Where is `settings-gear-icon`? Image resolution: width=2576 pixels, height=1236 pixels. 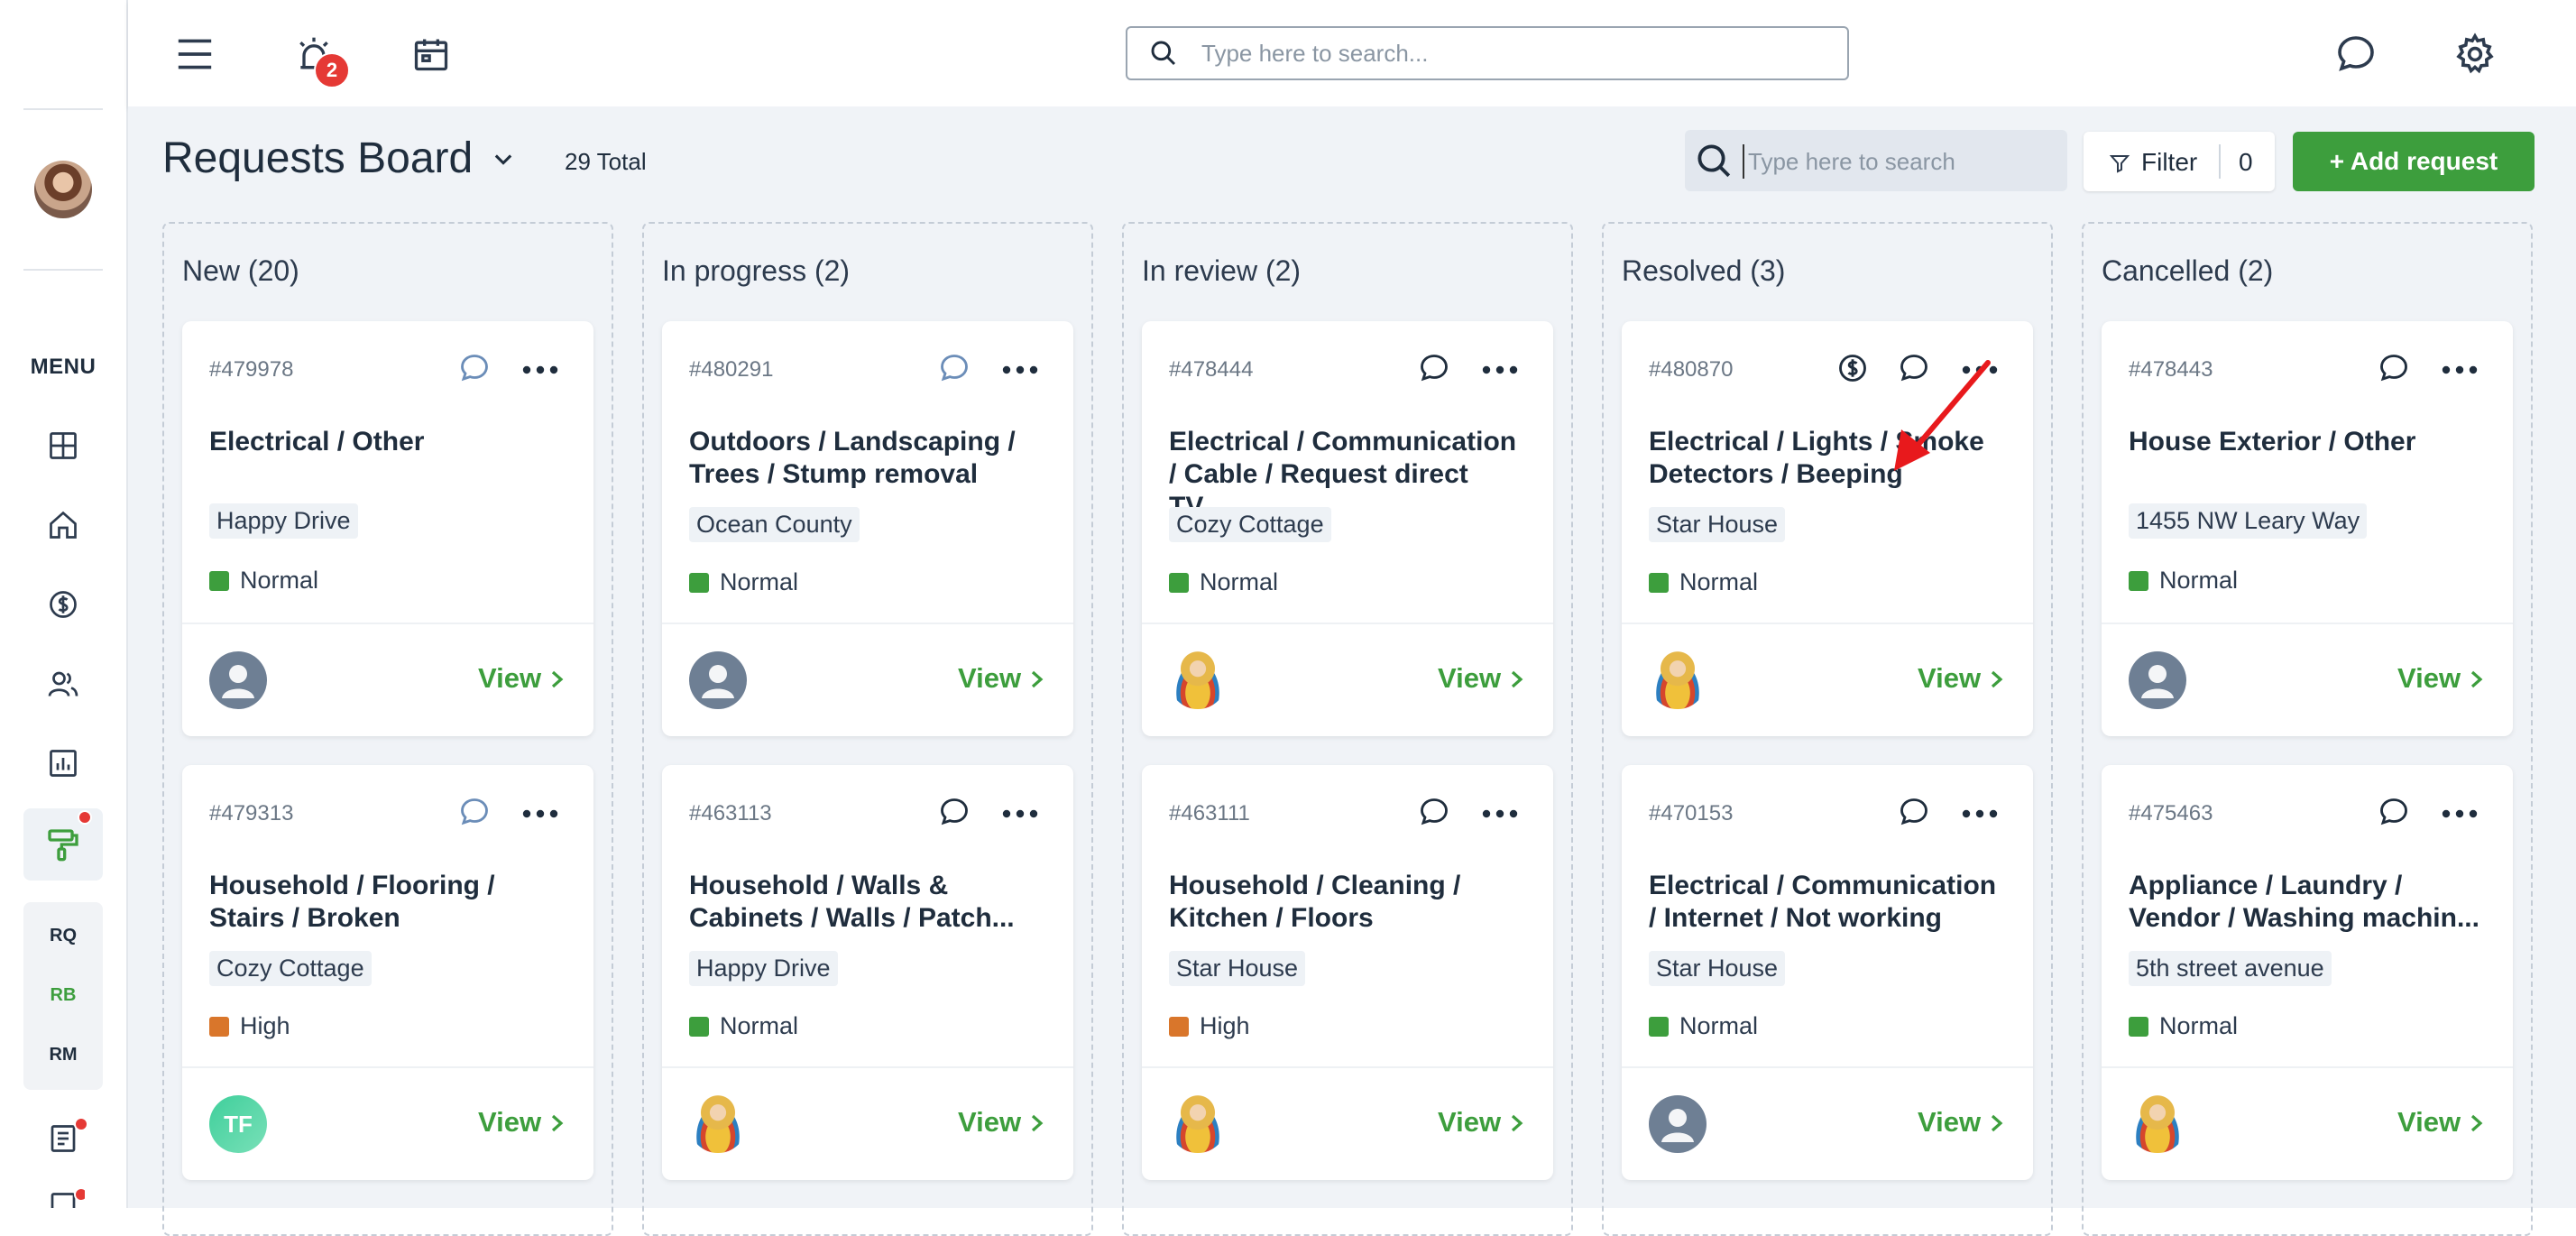
settings-gear-icon is located at coordinates (2475, 54).